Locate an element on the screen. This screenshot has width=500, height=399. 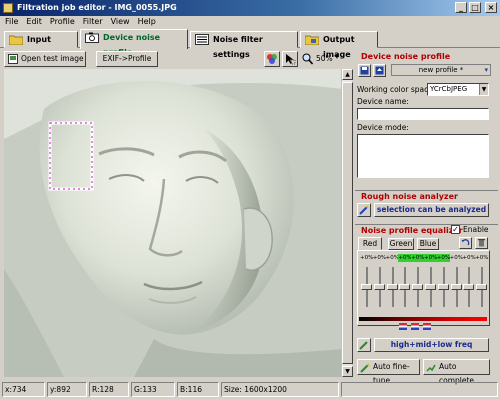
status-y: y:892 is located at coordinates (67, 389).